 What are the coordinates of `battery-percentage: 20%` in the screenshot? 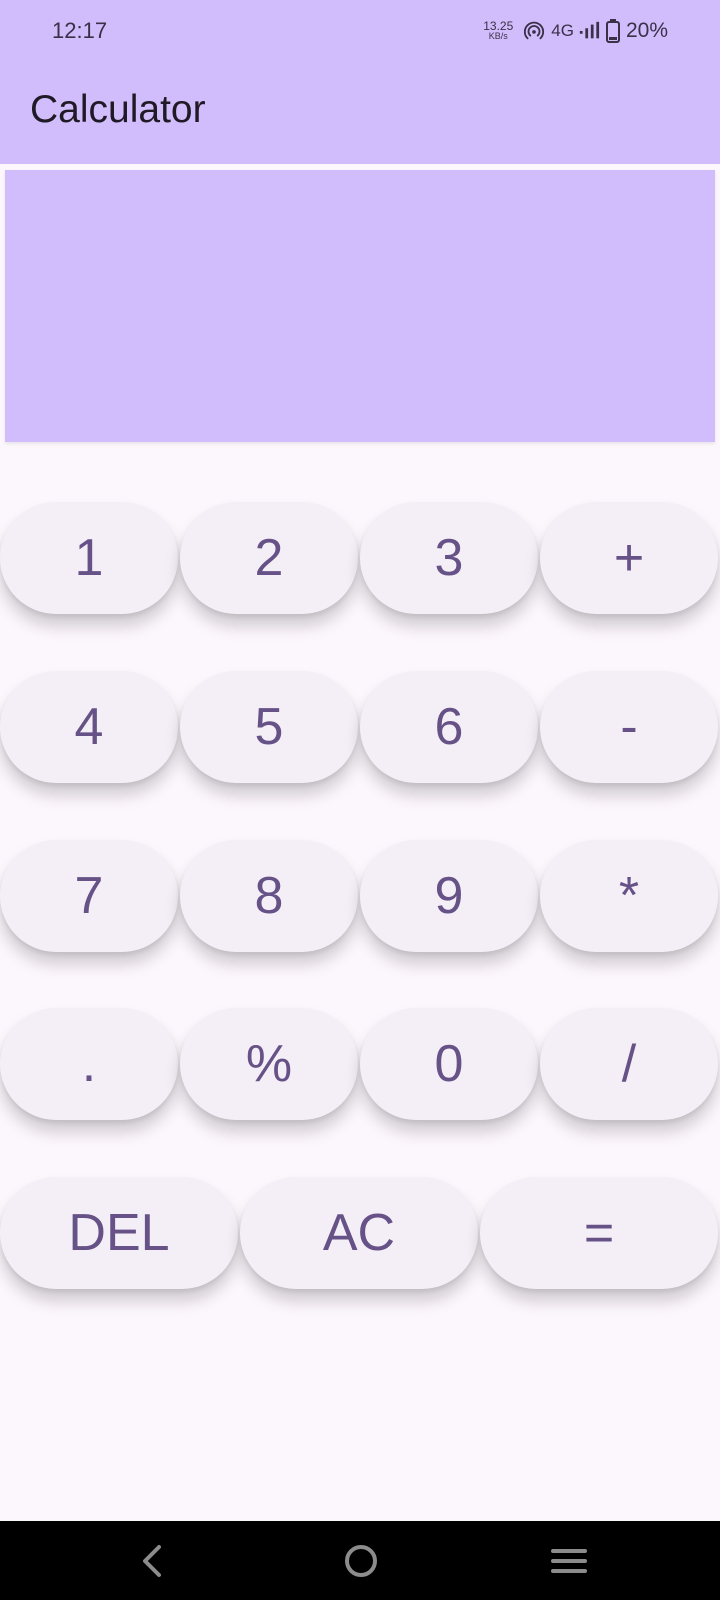 It's located at (646, 30).